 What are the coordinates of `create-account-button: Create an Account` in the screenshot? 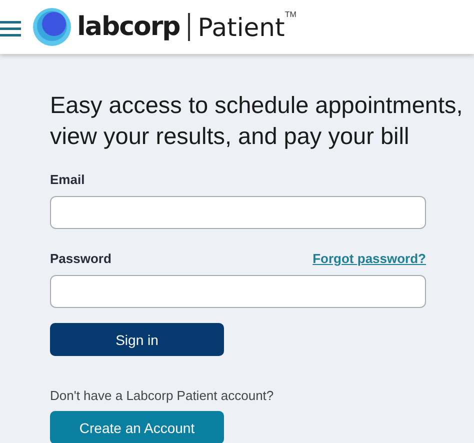 It's located at (137, 427).